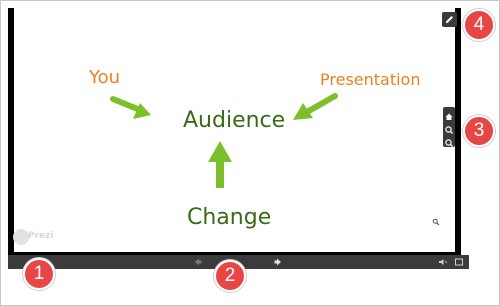 This screenshot has height=306, width=500. I want to click on callout-3: 3, so click(479, 131).